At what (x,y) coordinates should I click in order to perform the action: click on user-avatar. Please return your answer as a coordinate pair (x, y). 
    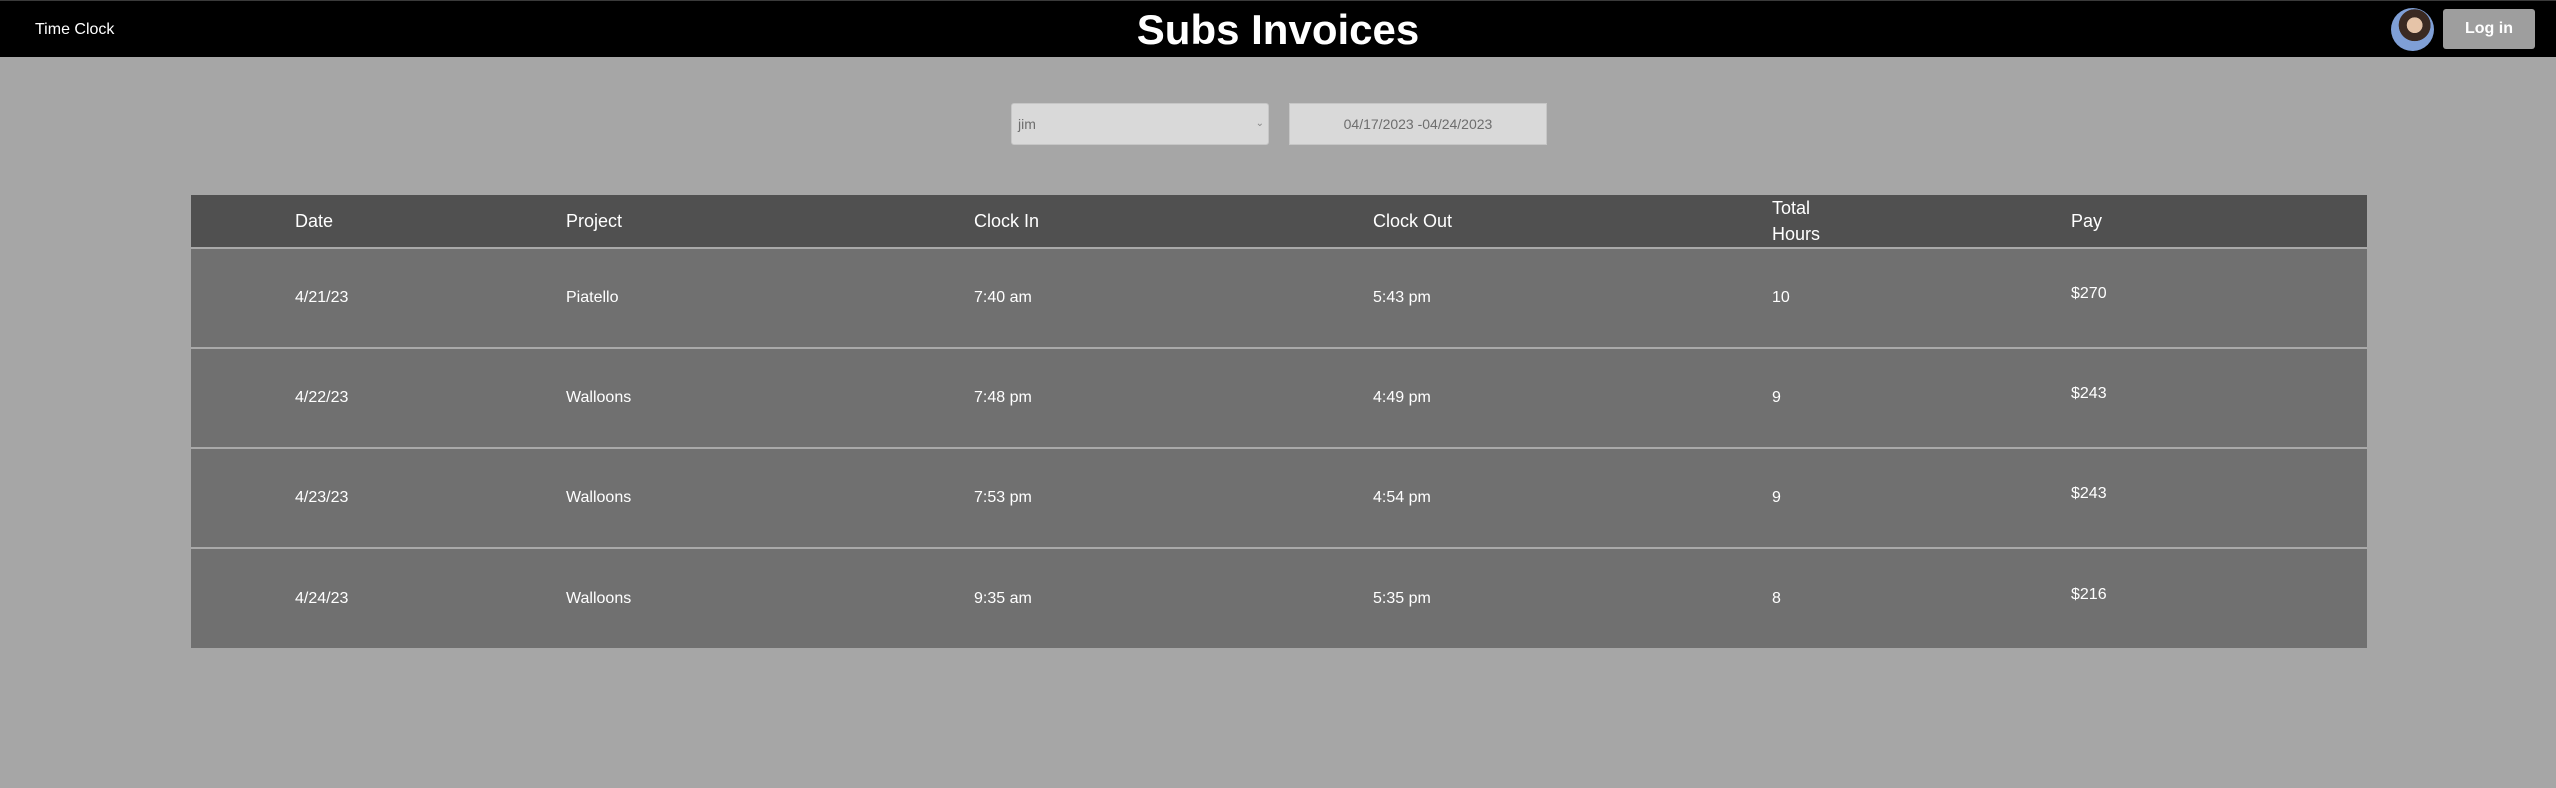
    Looking at the image, I should click on (2412, 29).